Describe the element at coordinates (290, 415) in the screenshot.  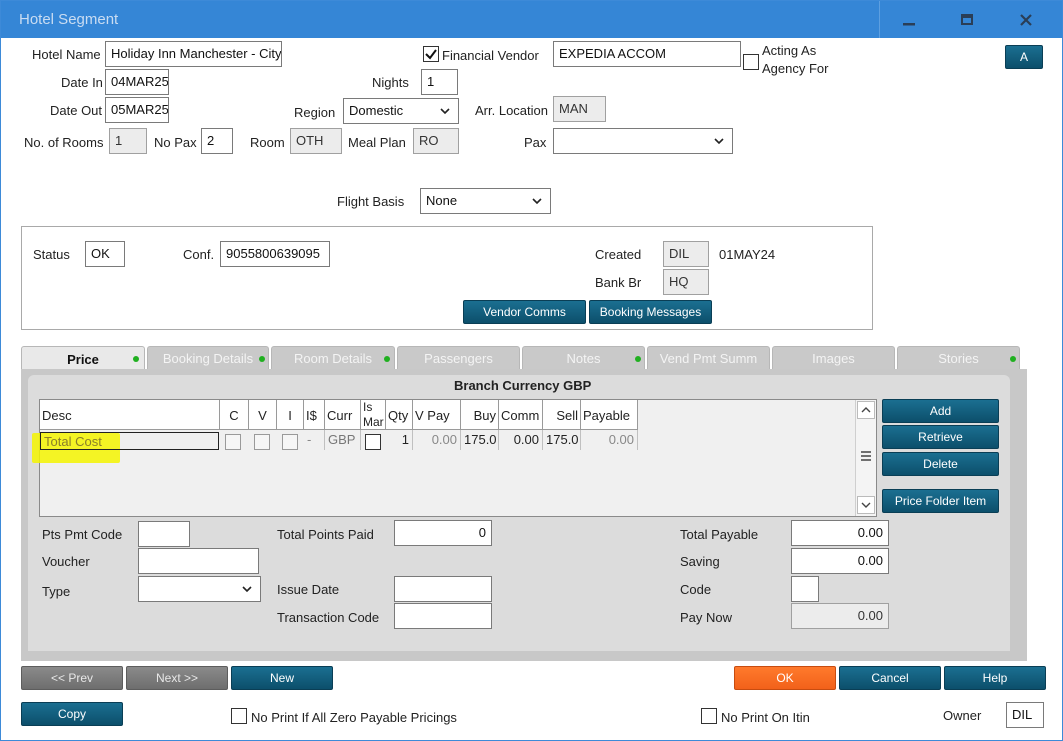
I see `column-header-i: I` at that location.